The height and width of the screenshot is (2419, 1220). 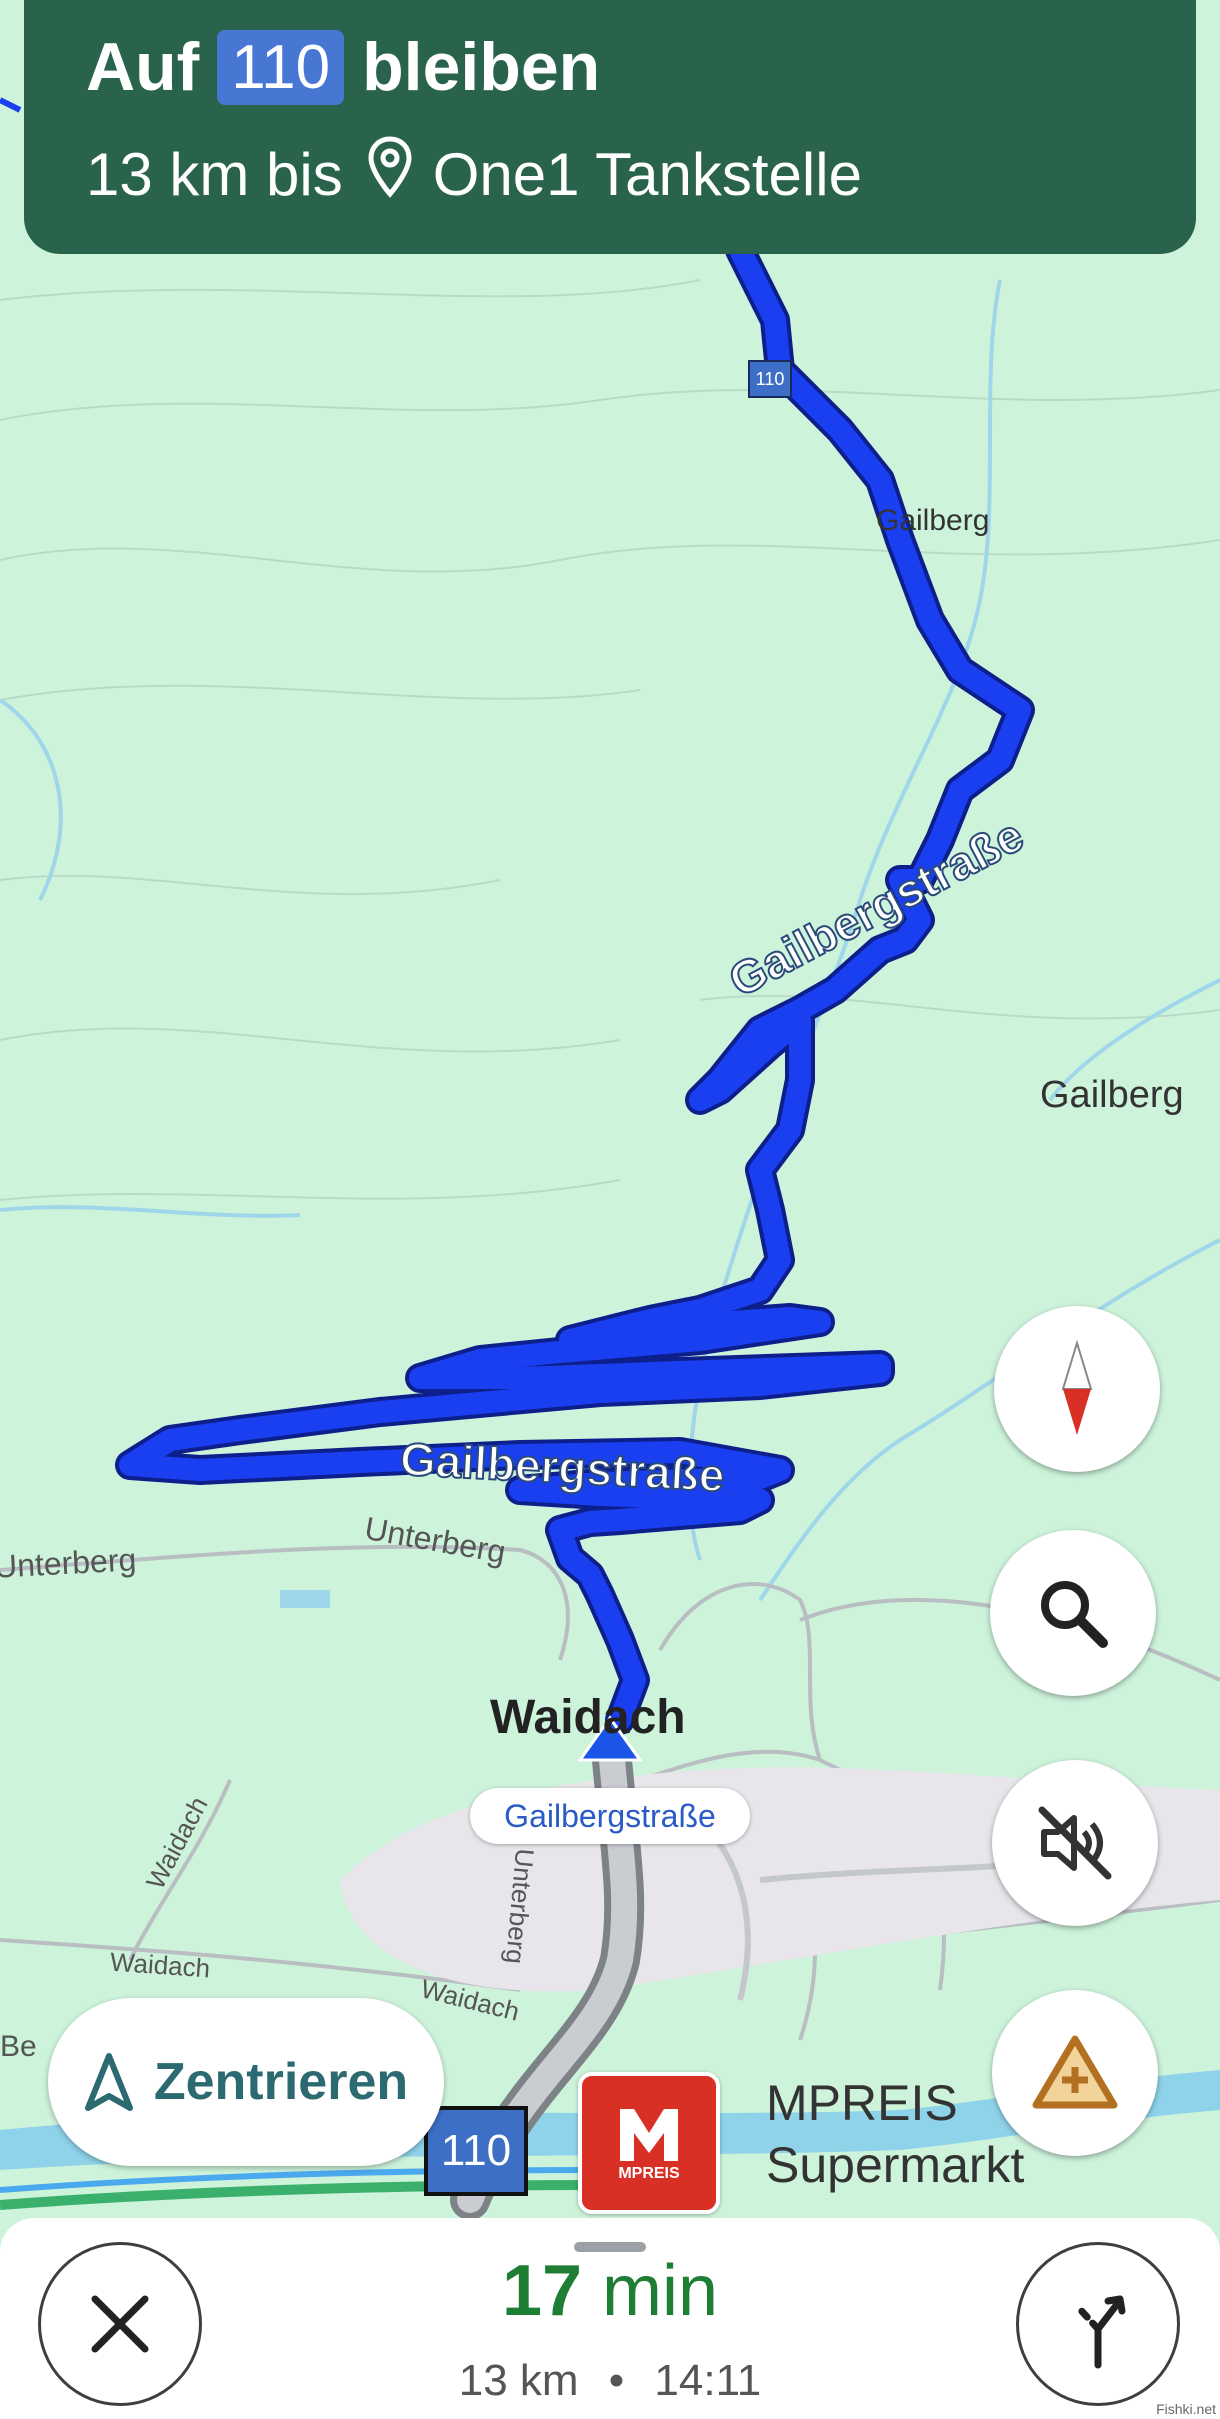 I want to click on recenter-button: Zentrieren, so click(x=246, y=2082).